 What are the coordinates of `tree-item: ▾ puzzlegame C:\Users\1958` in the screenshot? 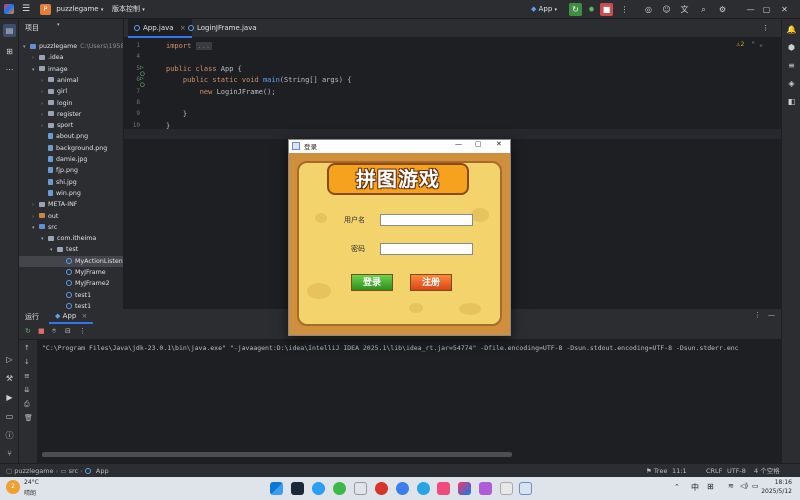 It's located at (71, 46).